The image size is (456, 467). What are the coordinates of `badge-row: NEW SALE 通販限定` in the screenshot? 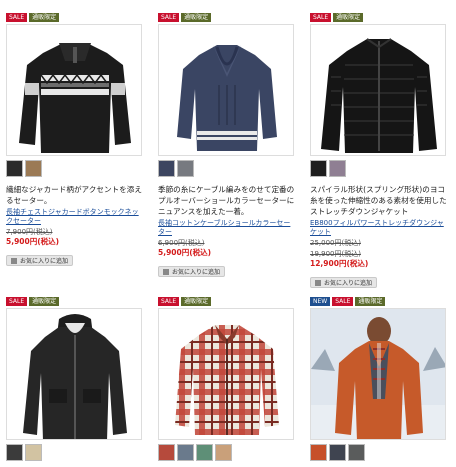 It's located at (379, 302).